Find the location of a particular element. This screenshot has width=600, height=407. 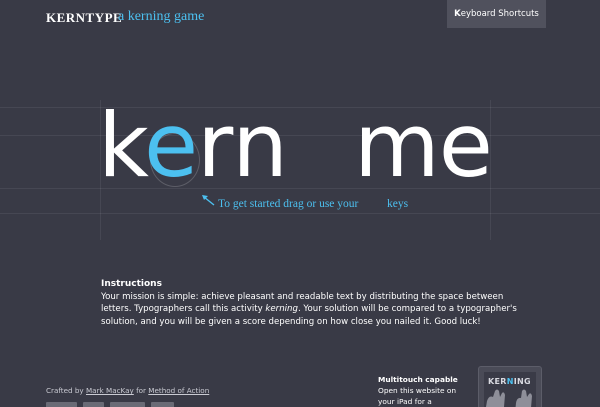

letter-n: n is located at coordinates (260, 146).